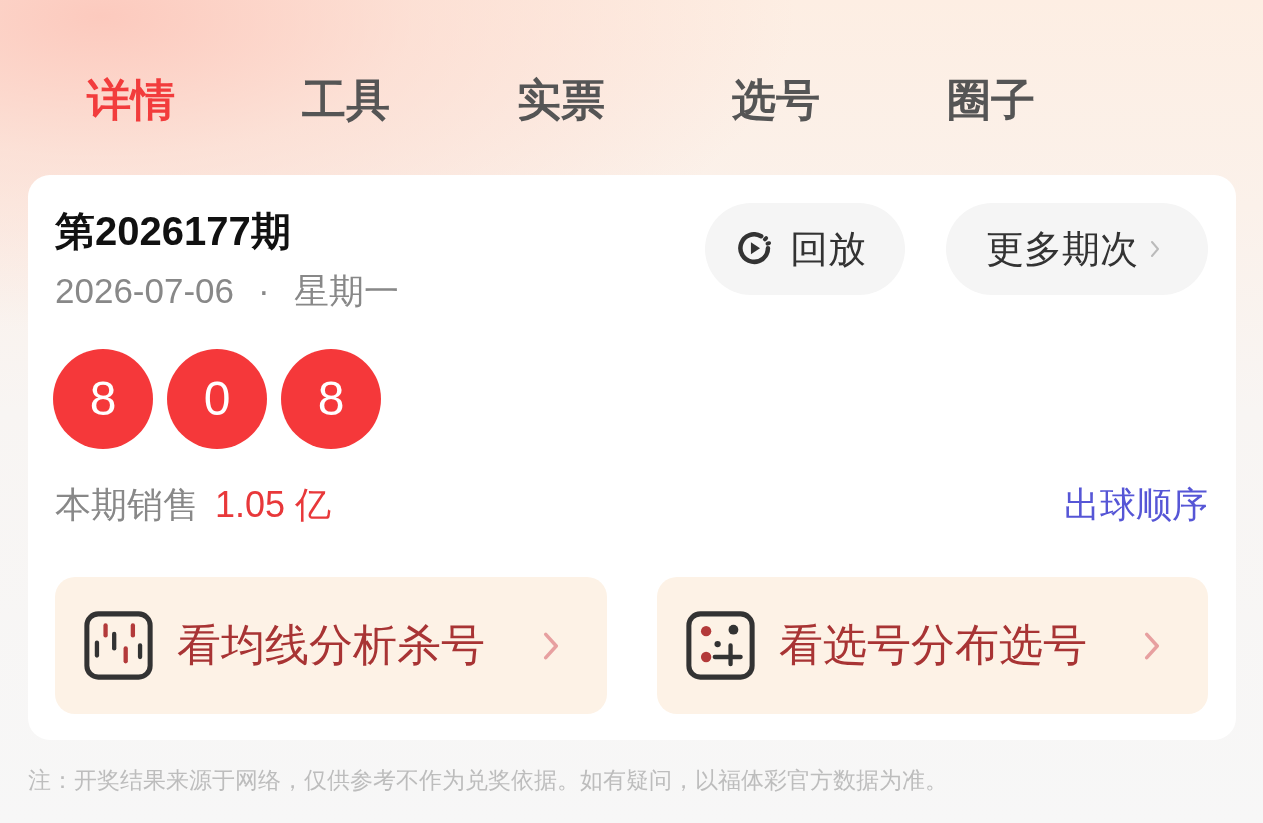 Image resolution: width=1263 pixels, height=823 pixels. What do you see at coordinates (755, 249) in the screenshot?
I see `replay-icon` at bounding box center [755, 249].